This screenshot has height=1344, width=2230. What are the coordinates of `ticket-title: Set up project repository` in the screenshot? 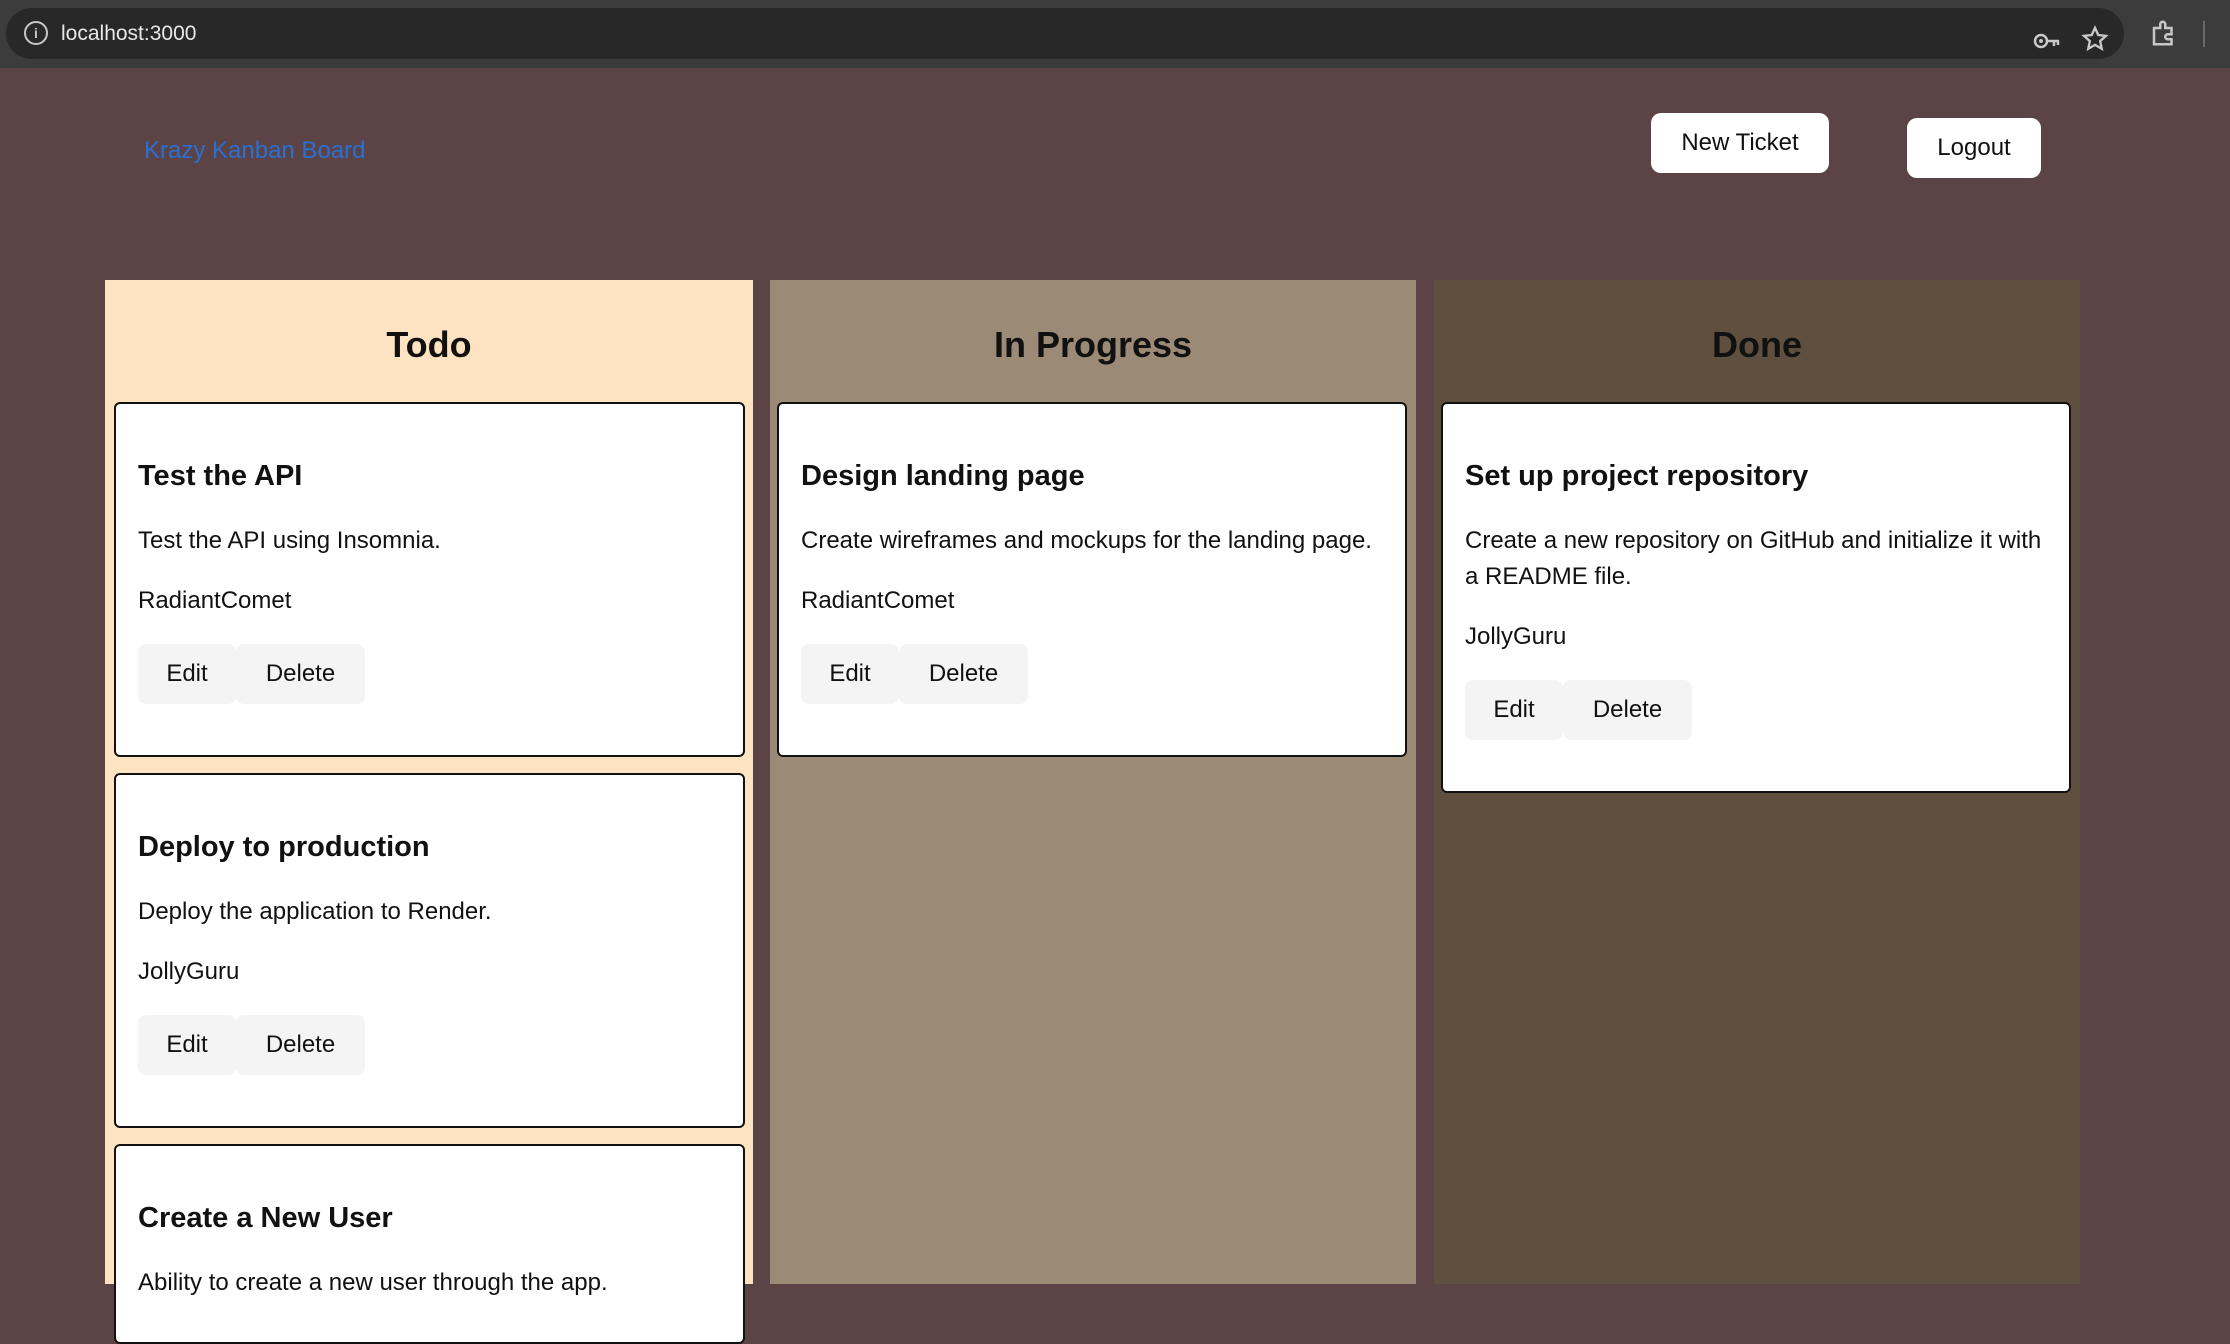 It's located at (1637, 476).